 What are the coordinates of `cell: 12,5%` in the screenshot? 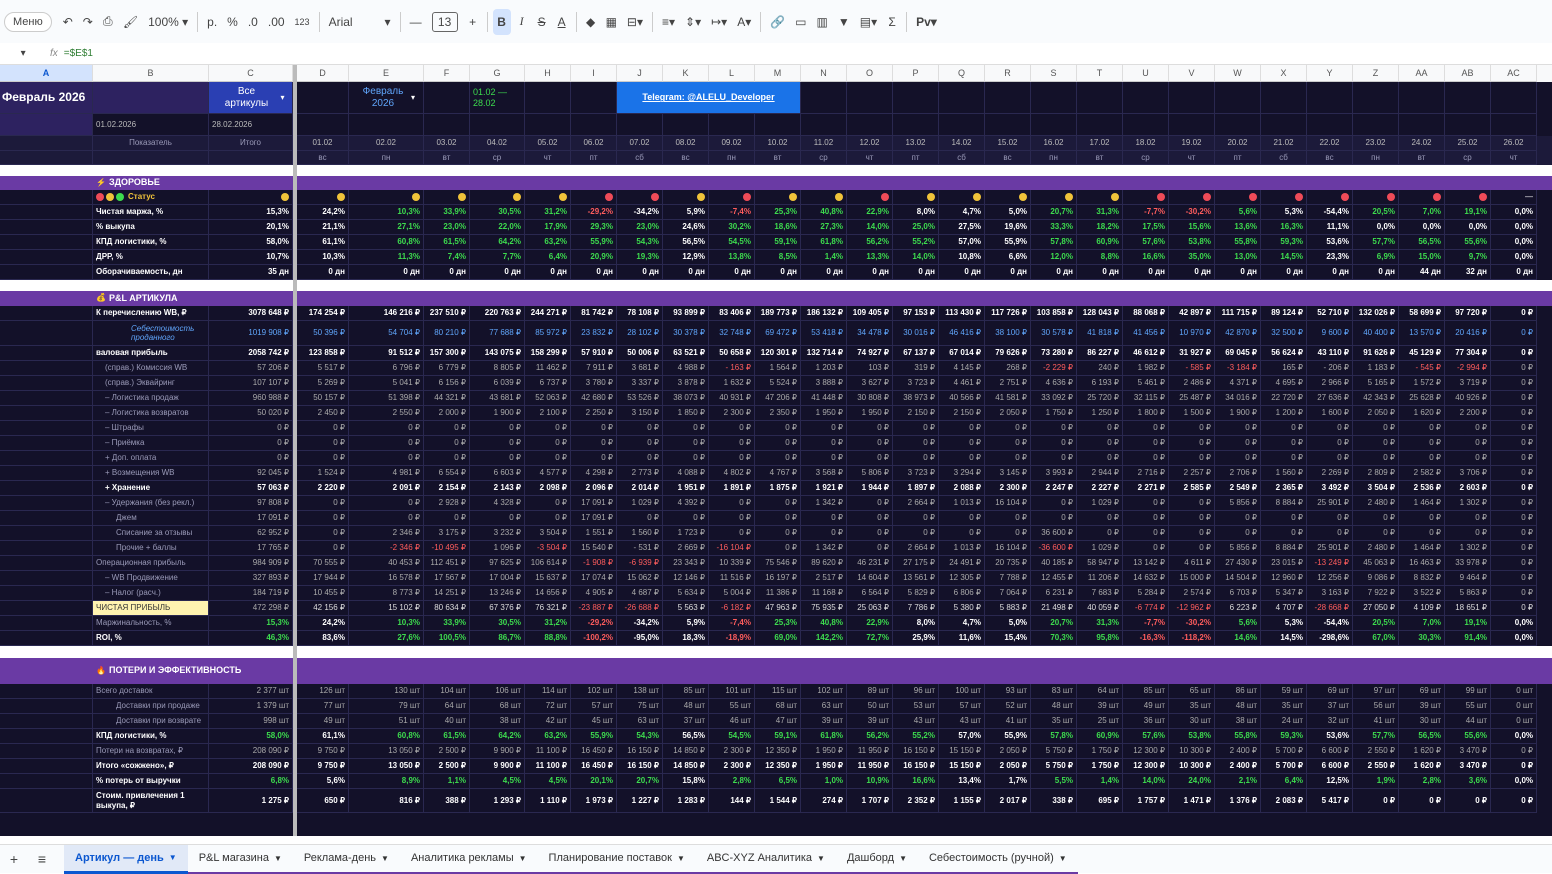 It's located at (1330, 781).